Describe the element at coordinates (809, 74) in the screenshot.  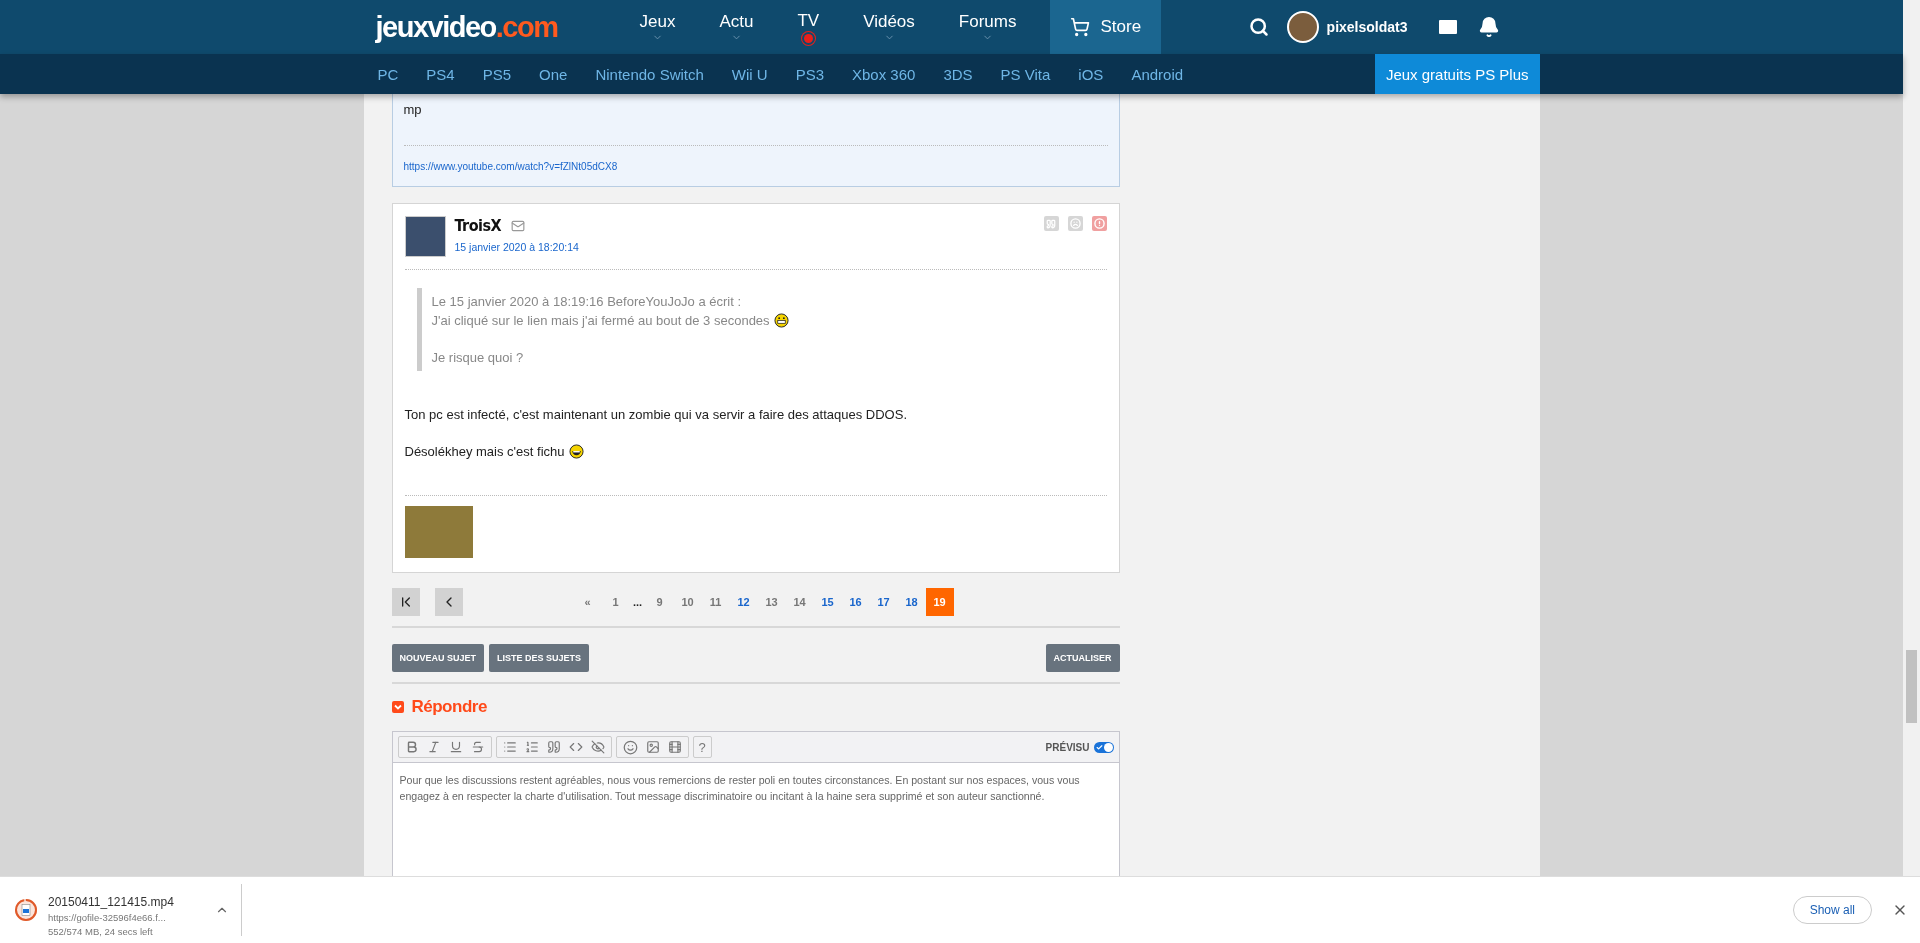
I see `platform-link: PS3` at that location.